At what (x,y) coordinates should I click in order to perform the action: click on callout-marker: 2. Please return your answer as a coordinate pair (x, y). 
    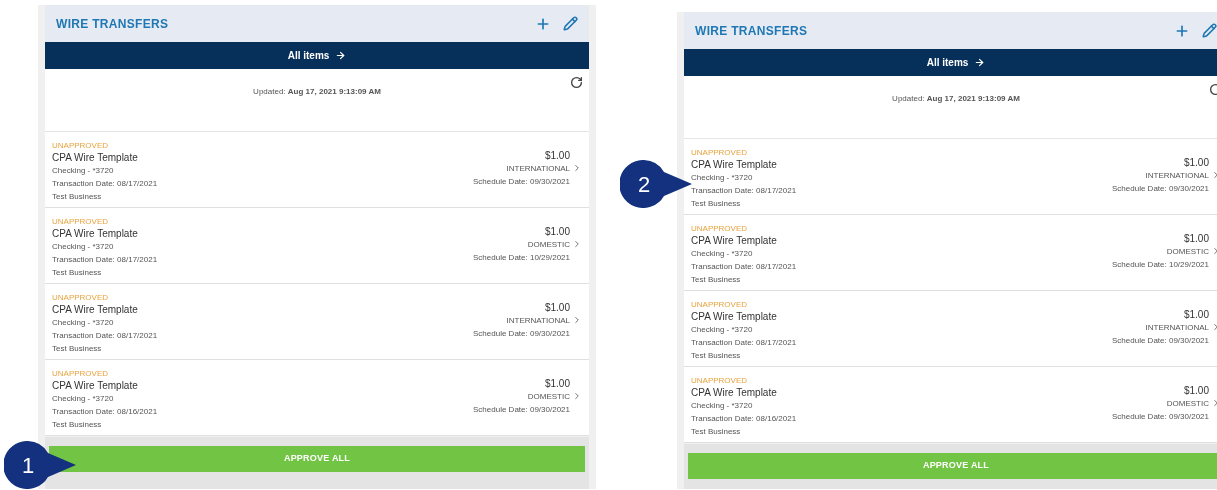
    Looking at the image, I should click on (656, 184).